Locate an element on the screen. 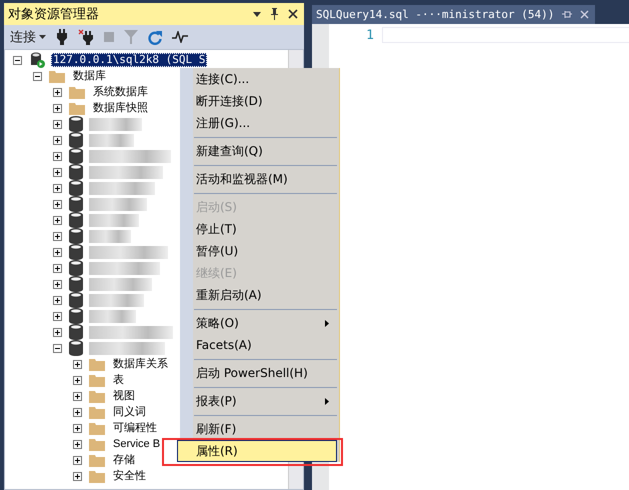 This screenshot has height=490, width=629. menu-item: 重新启动(A) is located at coordinates (265, 295).